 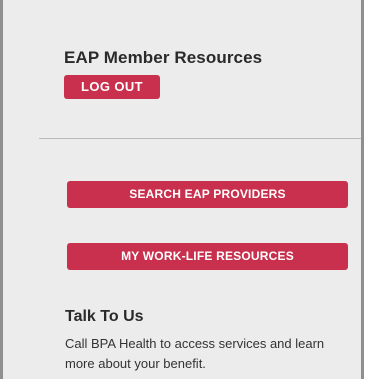 I want to click on eap-section-title: EAP Member Resources, so click(x=163, y=57).